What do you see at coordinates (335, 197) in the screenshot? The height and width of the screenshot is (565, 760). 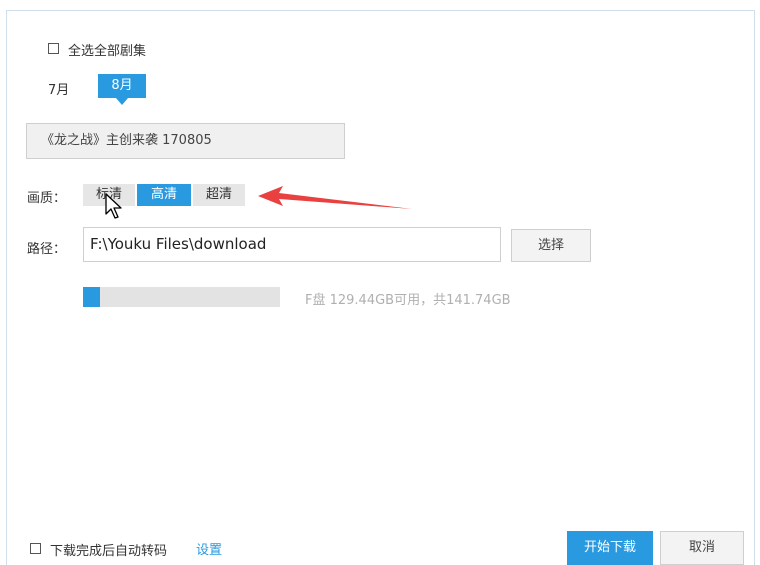 I see `annotation-arrow-icon` at bounding box center [335, 197].